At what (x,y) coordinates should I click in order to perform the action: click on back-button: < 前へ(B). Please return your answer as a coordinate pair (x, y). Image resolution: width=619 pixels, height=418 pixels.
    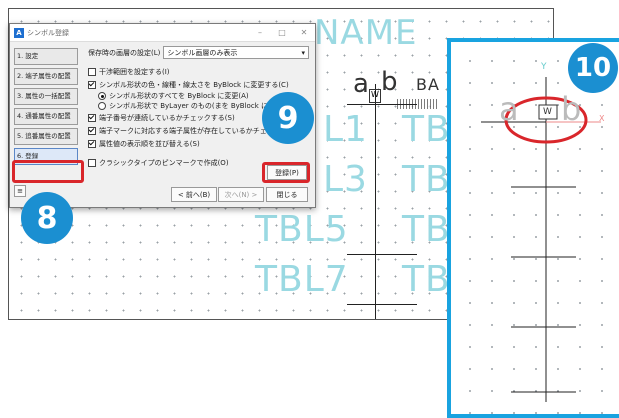
    Looking at the image, I should click on (194, 194).